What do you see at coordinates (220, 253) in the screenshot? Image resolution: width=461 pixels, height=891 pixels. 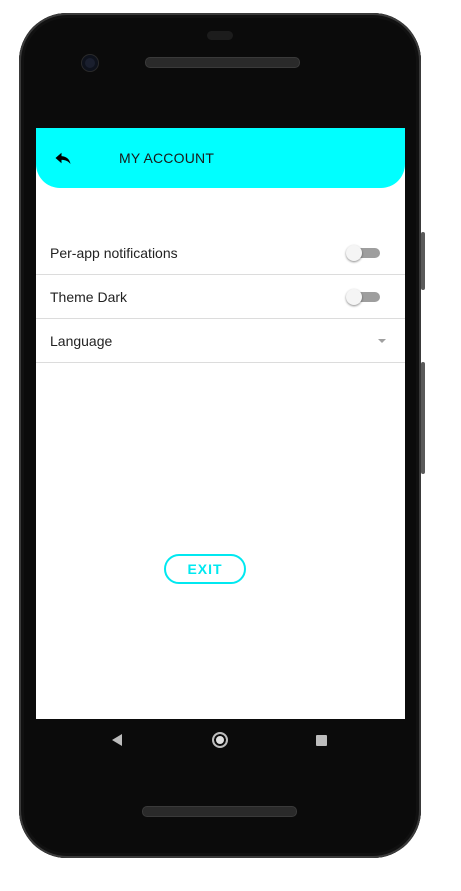 I see `setting-row-notifications: Per-app notifications` at bounding box center [220, 253].